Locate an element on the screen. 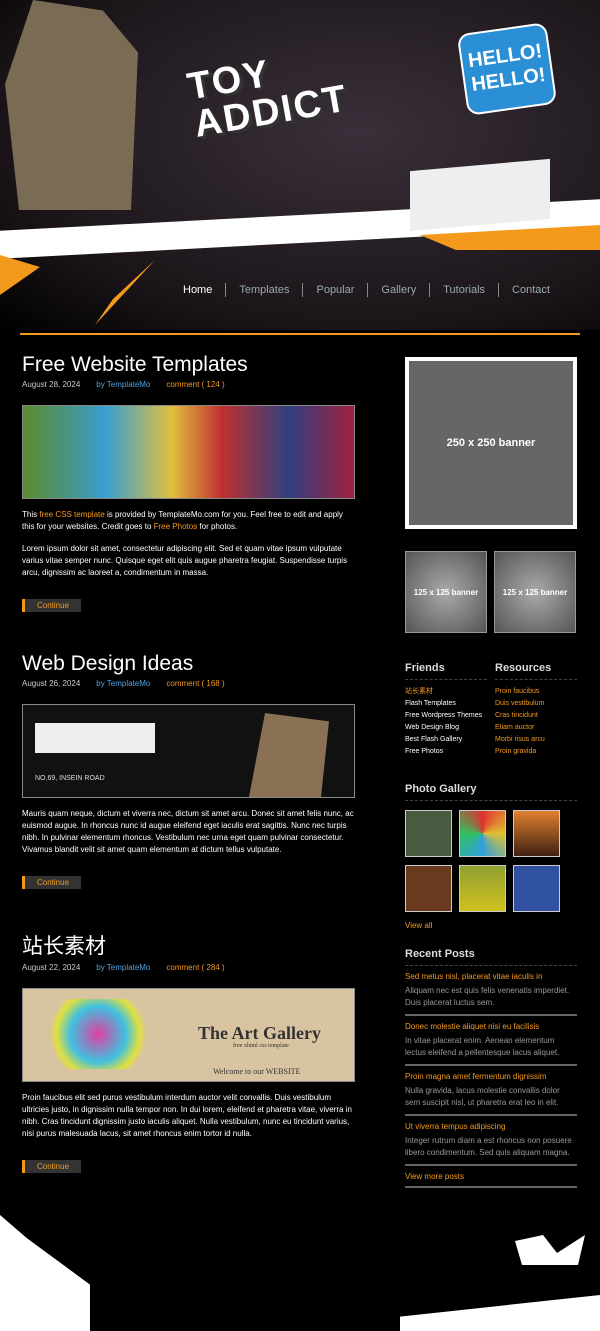 This screenshot has width=600, height=1331. nav-gallery: Gallery is located at coordinates (398, 290).